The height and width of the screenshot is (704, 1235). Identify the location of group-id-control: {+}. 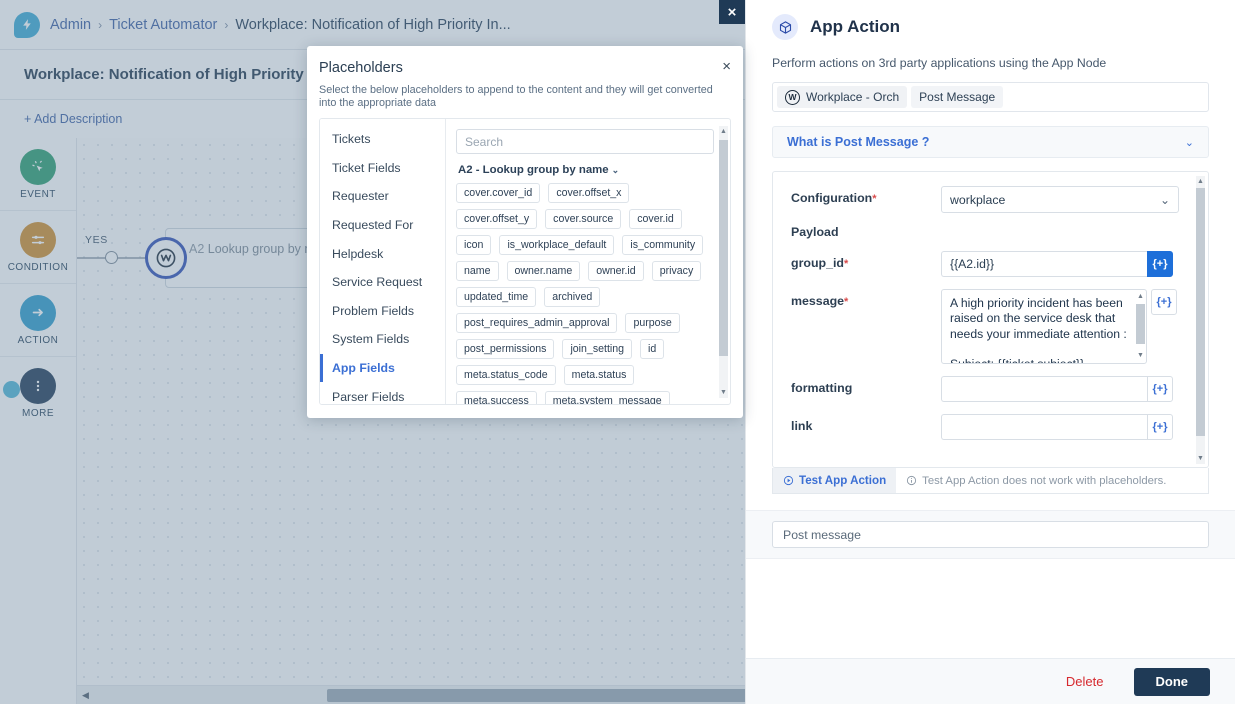
(1061, 264).